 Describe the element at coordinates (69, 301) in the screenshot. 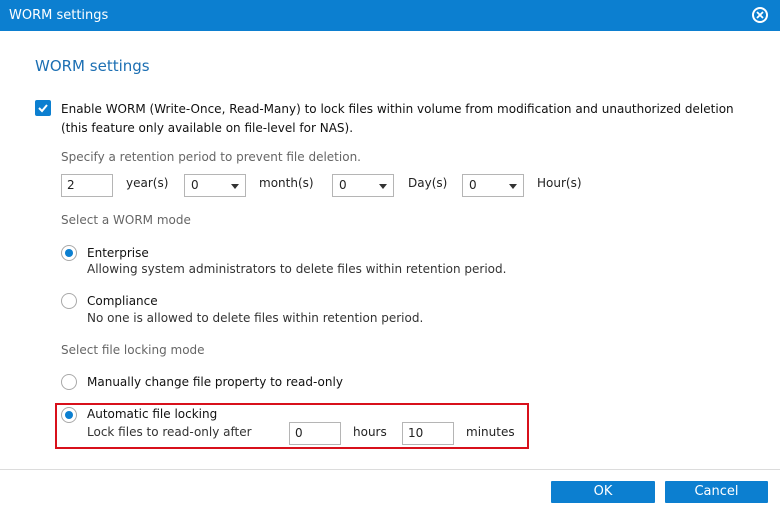

I see `compliance-radio` at that location.